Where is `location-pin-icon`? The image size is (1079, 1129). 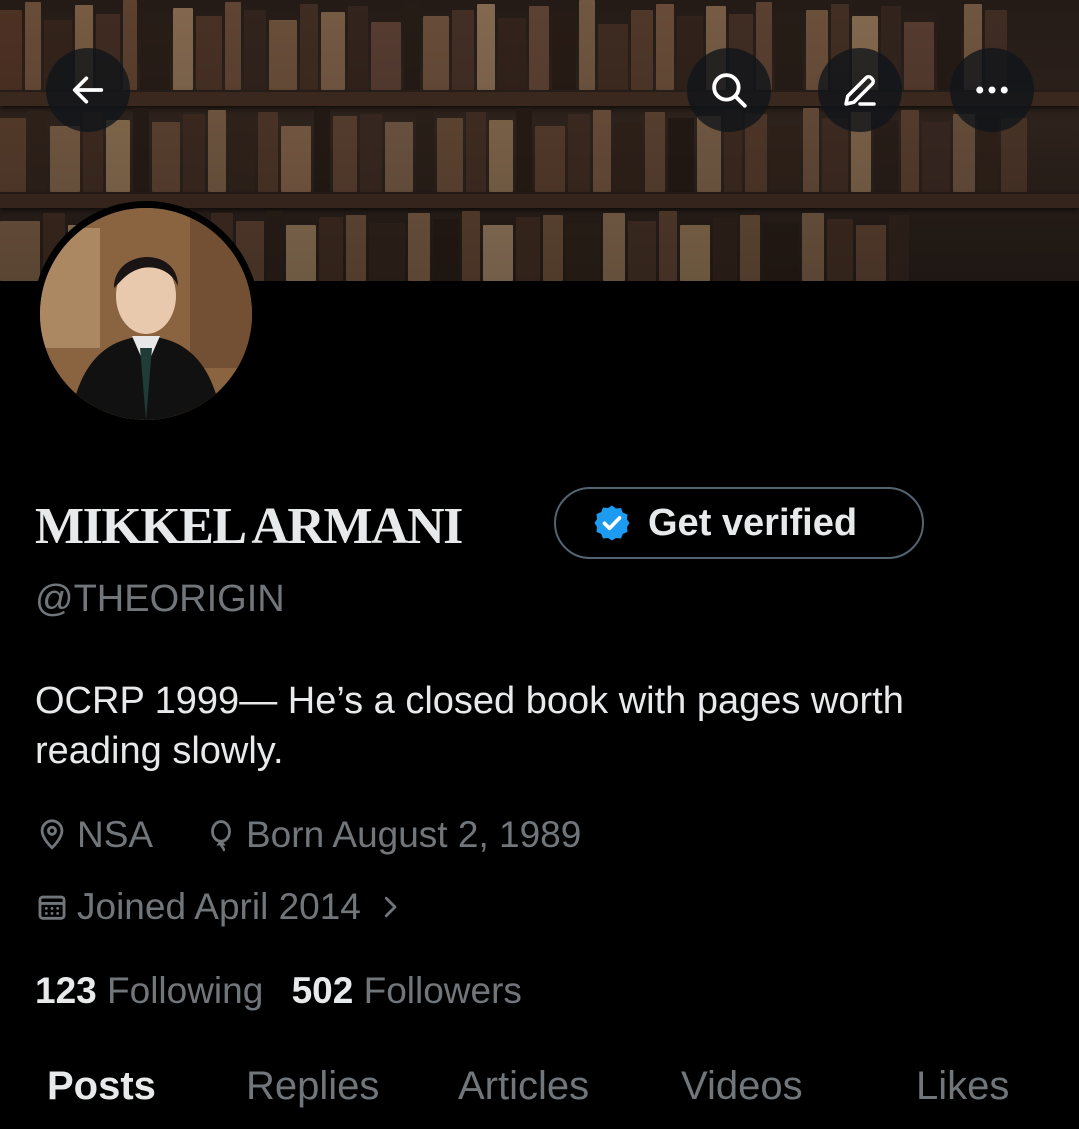
location-pin-icon is located at coordinates (52, 834).